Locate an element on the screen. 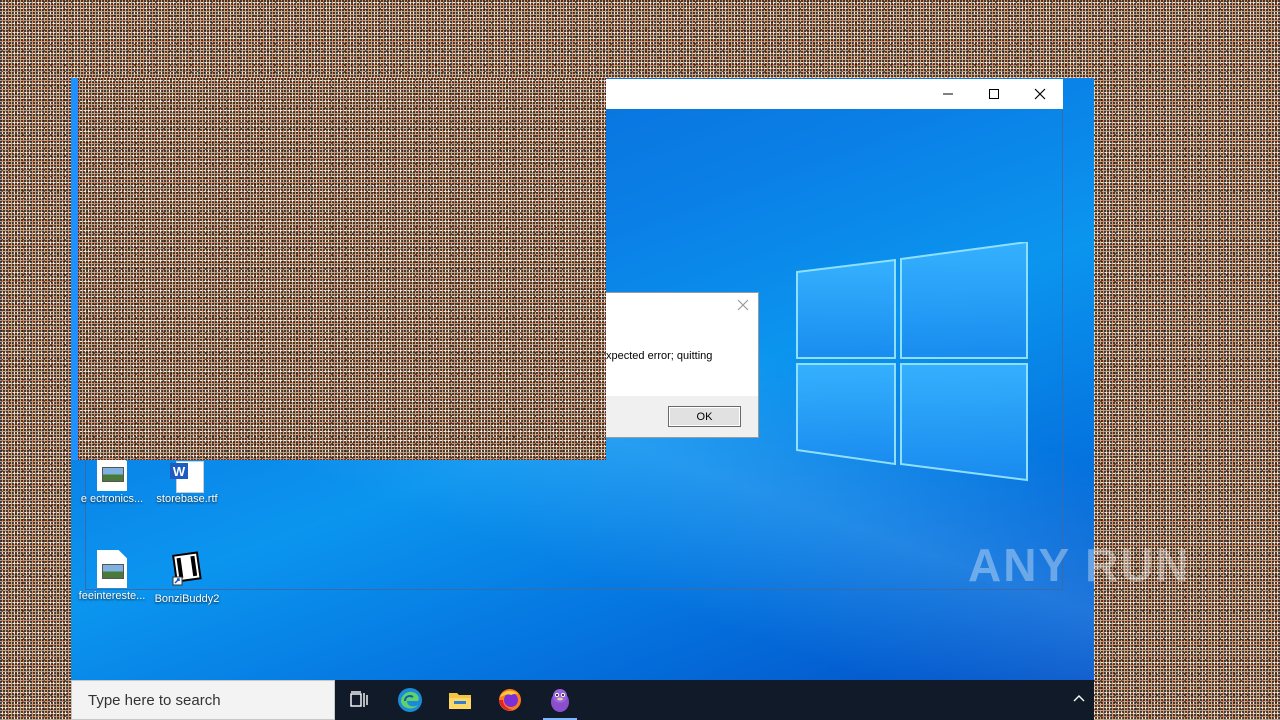 The image size is (1280, 720). minimize-icon is located at coordinates (948, 94).